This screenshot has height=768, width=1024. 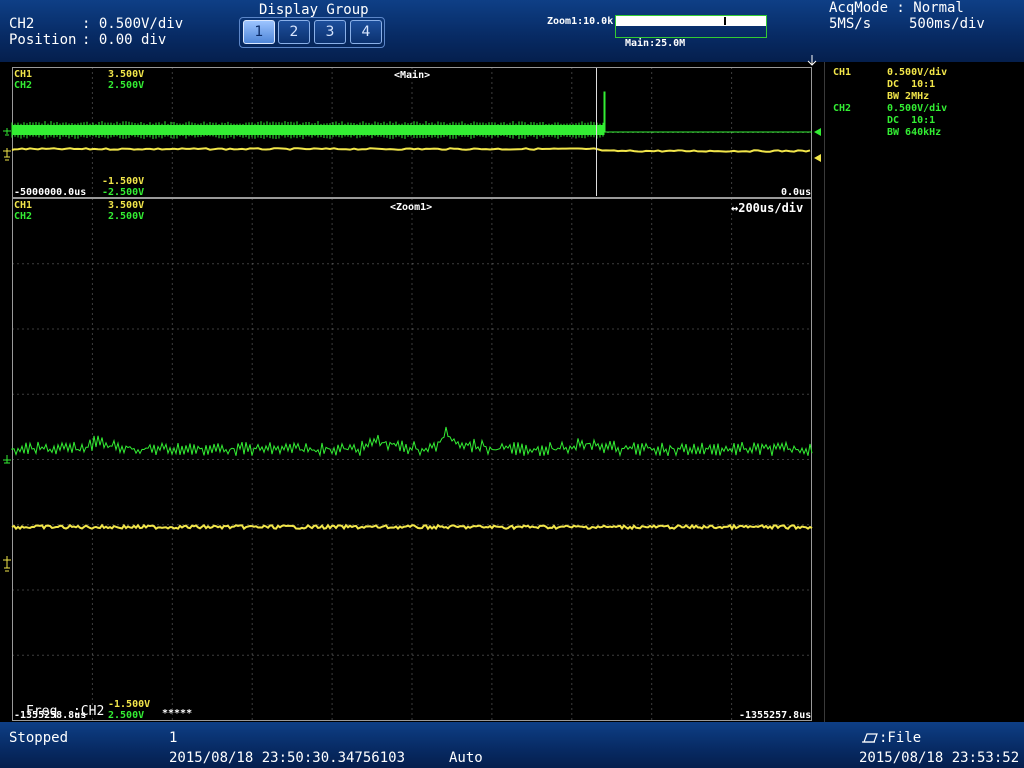 What do you see at coordinates (911, 84) in the screenshot?
I see `ch1-info-coupling: DC 10:1` at bounding box center [911, 84].